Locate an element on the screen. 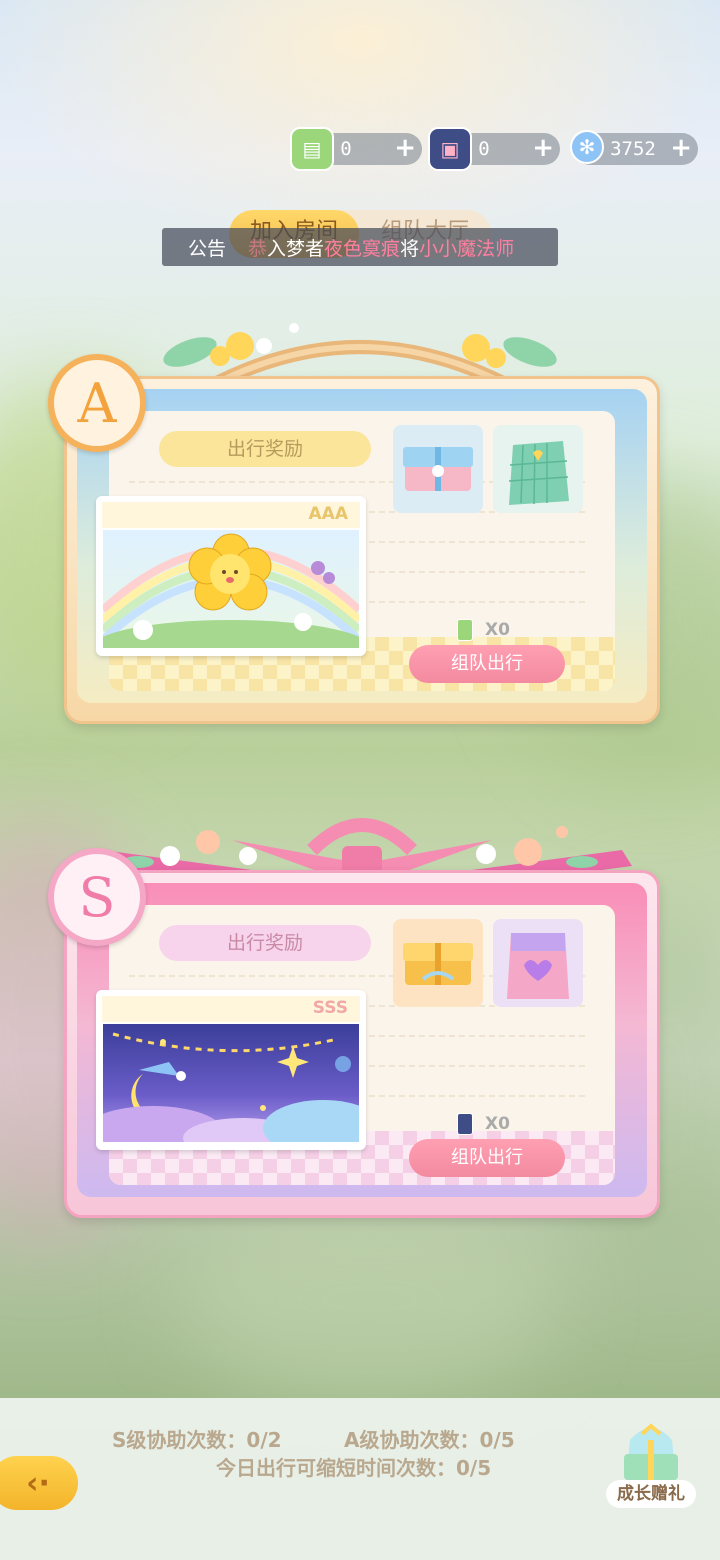  card-a-team-button: 组队出行 is located at coordinates (487, 664).